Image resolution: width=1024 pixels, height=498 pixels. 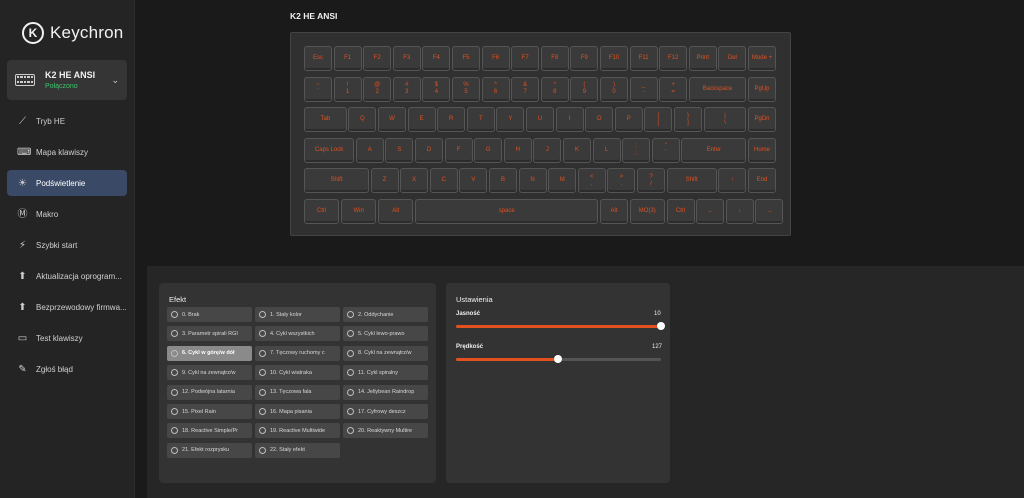 I want to click on key: PgDn, so click(x=762, y=119).